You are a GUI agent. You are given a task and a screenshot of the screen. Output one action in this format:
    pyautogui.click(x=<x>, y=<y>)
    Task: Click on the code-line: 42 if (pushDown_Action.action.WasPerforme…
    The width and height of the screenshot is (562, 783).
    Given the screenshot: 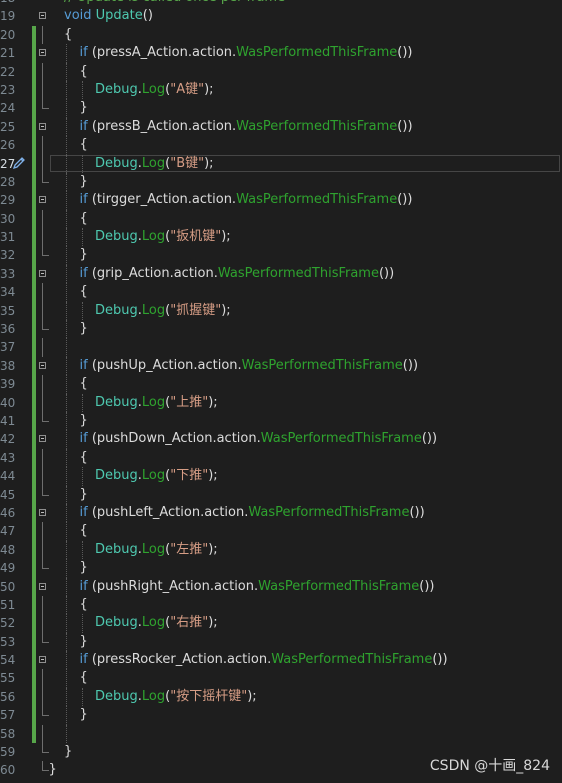 What is the action you would take?
    pyautogui.click(x=281, y=439)
    